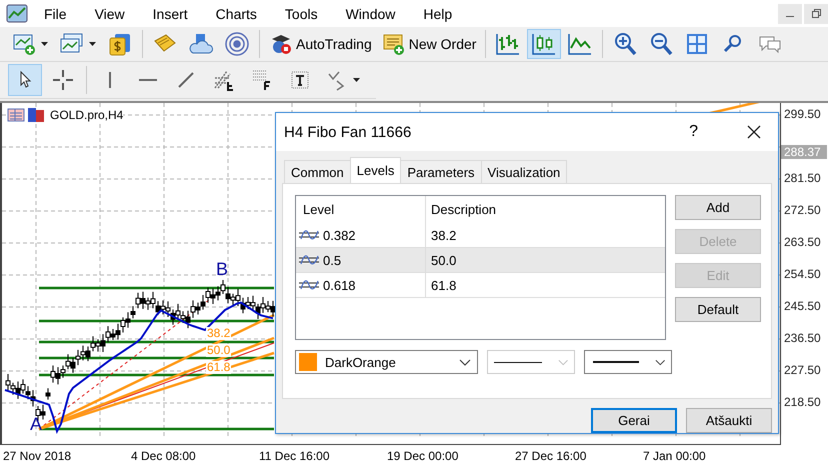 The image size is (828, 463). I want to click on menu-item: Window, so click(371, 14).